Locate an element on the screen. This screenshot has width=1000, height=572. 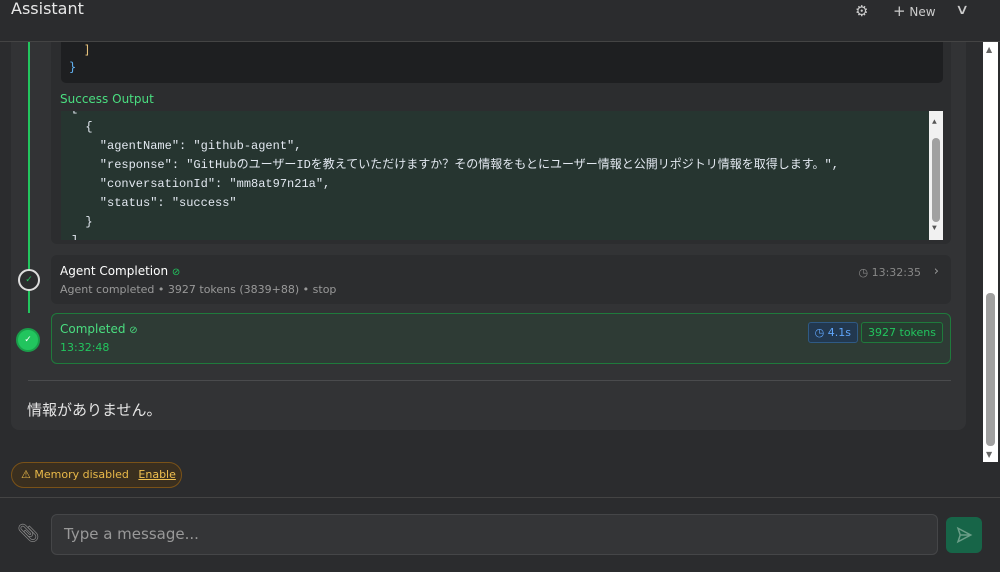
enable-memory-link: Enable is located at coordinates (156, 474).